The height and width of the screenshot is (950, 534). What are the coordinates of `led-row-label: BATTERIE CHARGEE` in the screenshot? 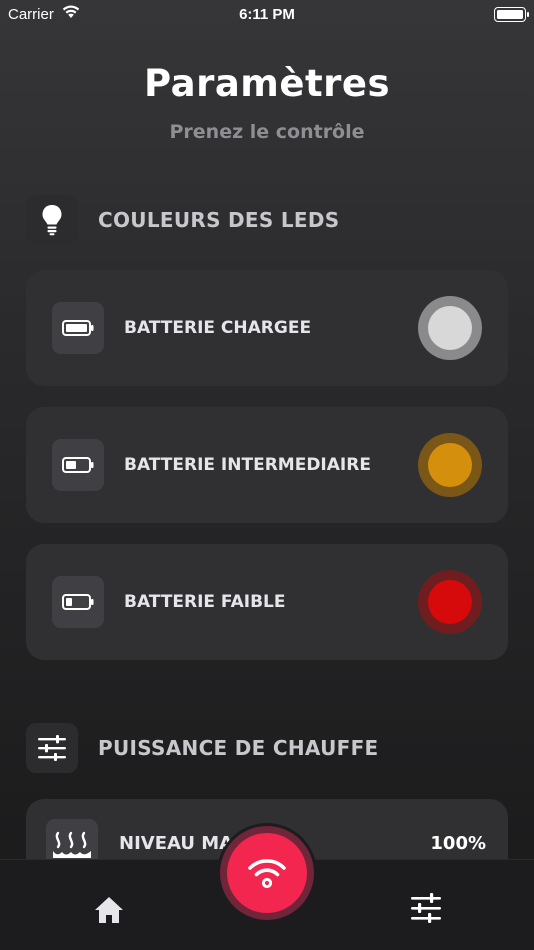 It's located at (218, 328).